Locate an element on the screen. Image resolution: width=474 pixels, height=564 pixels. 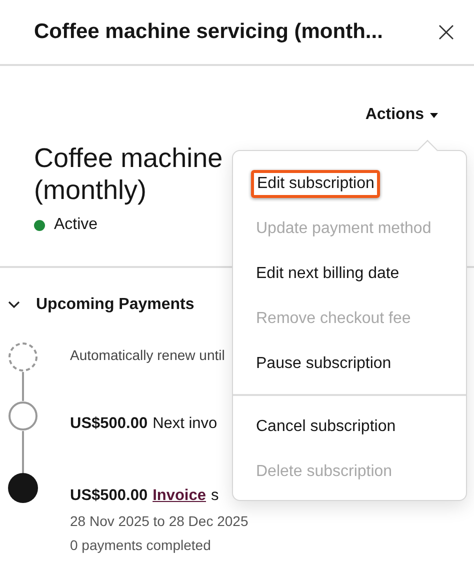
section-title: Upcoming Payments is located at coordinates (115, 305).